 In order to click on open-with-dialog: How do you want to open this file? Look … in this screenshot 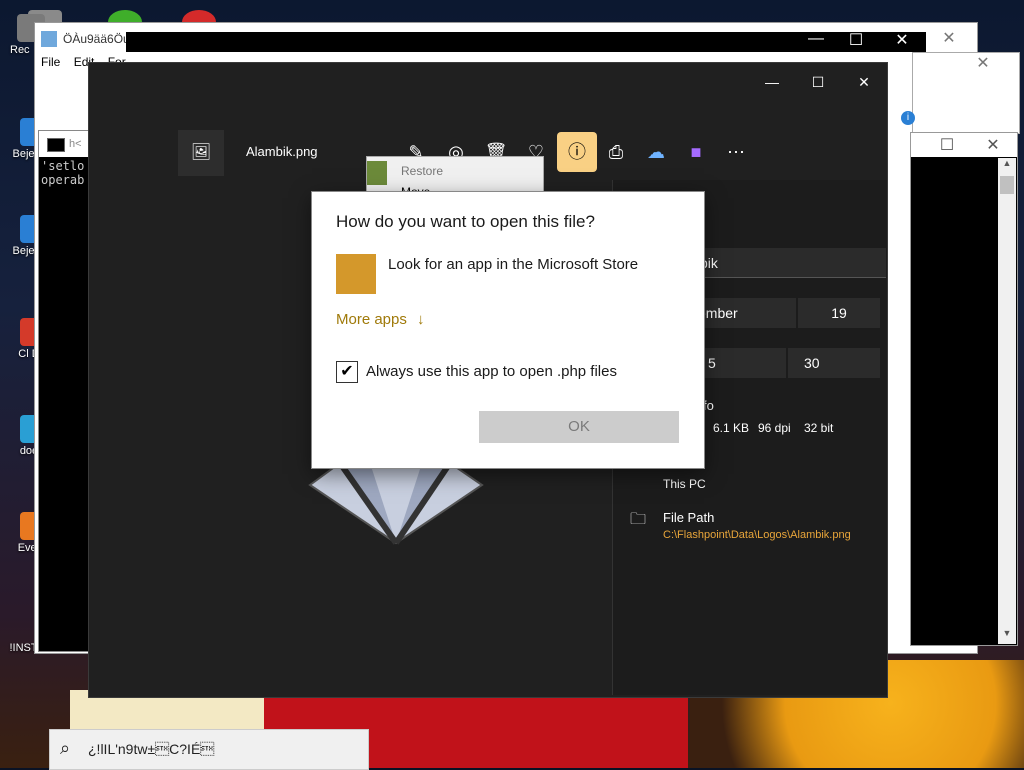, I will do `click(508, 330)`.